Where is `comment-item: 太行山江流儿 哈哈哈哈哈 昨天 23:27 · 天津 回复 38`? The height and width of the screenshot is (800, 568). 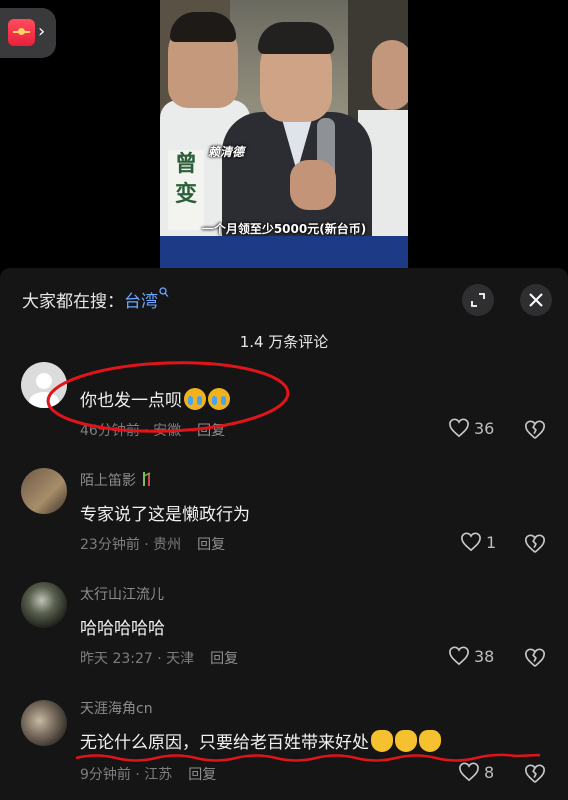
comment-item: 太行山江流儿 哈哈哈哈哈 昨天 23:27 · 天津 回复 38 is located at coordinates (284, 633).